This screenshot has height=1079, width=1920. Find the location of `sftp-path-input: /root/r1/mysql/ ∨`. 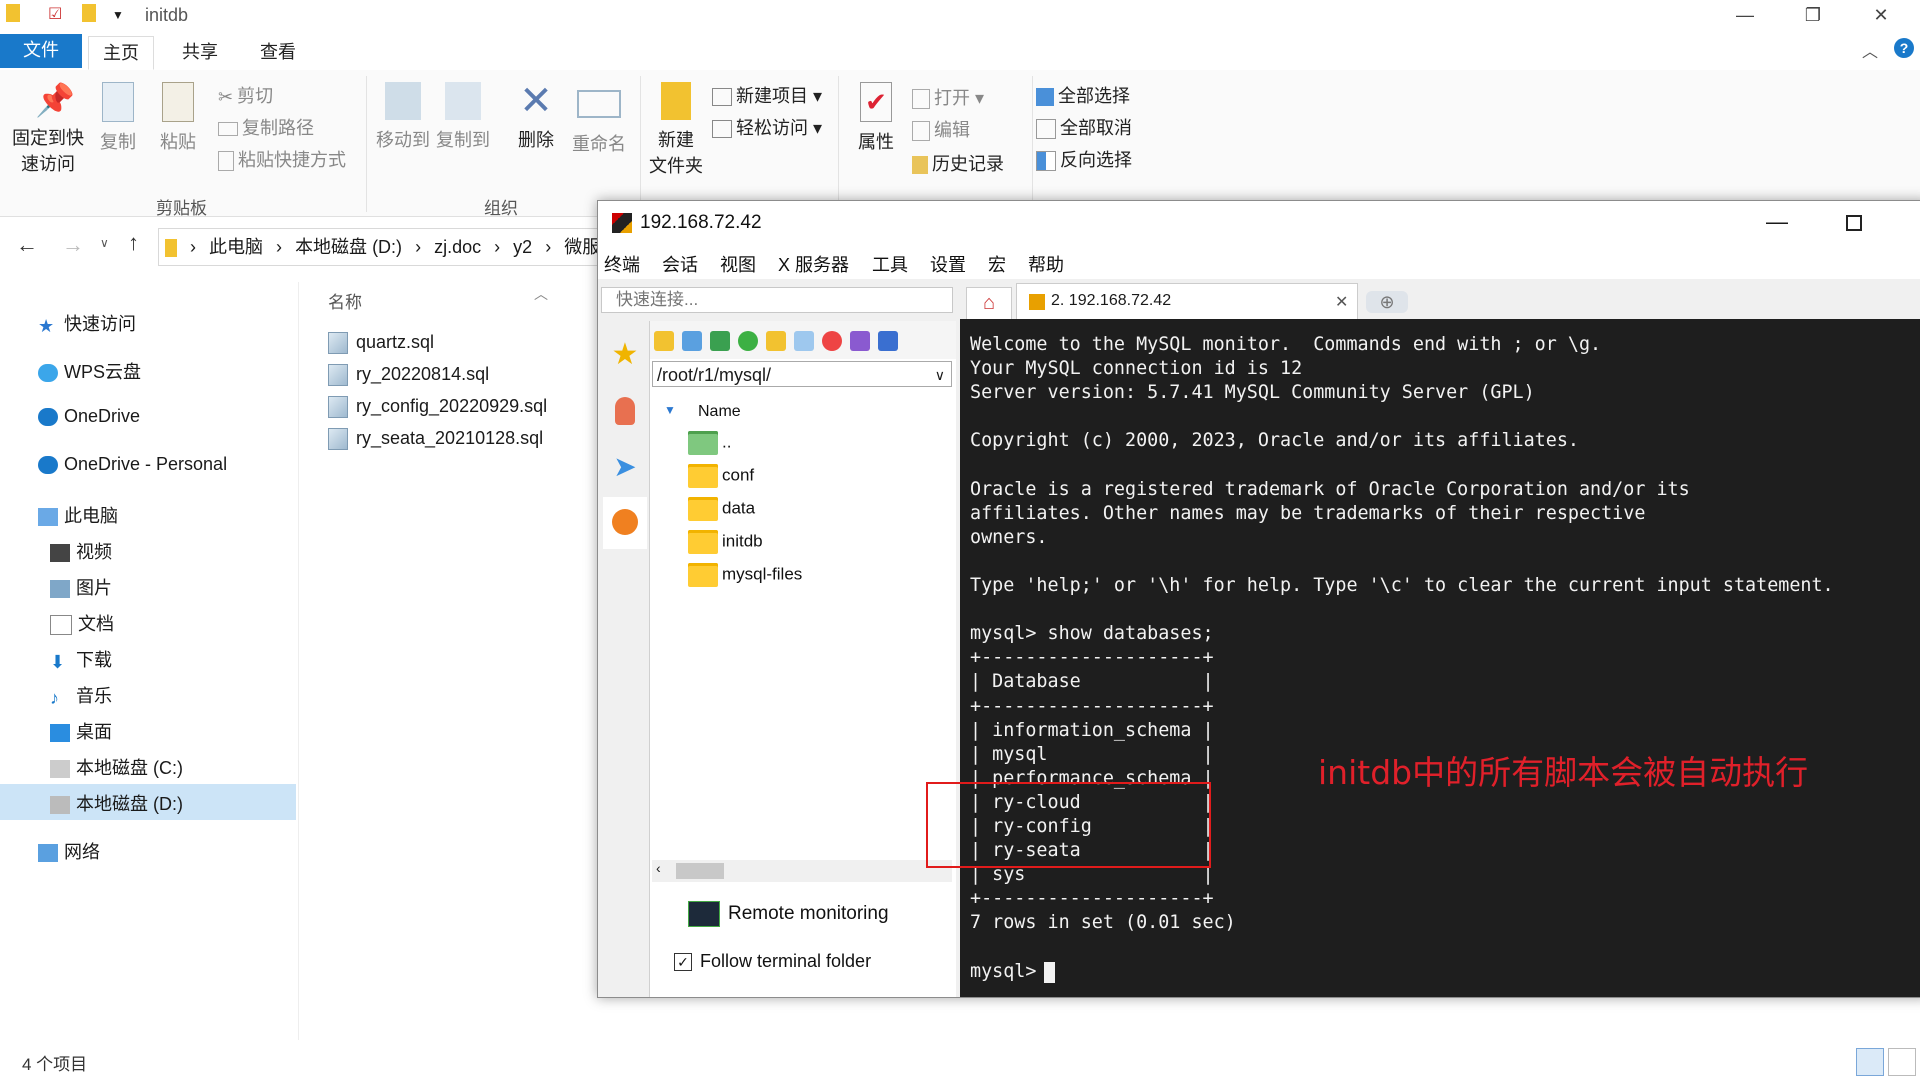

sftp-path-input: /root/r1/mysql/ ∨ is located at coordinates (802, 374).